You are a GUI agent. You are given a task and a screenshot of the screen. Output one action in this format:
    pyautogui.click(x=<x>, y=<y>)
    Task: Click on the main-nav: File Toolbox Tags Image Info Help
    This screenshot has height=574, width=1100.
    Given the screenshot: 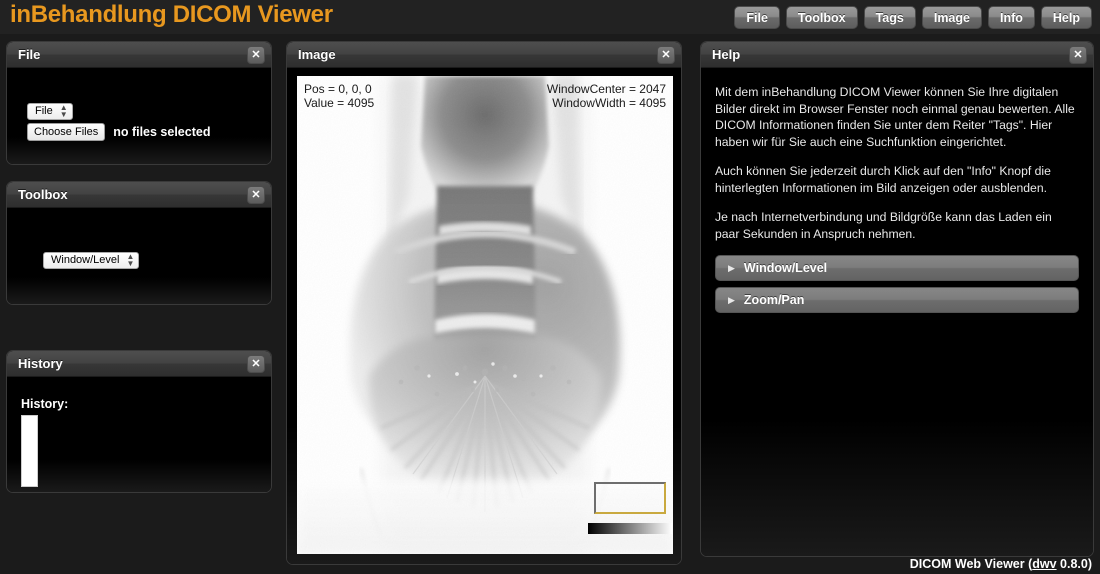 What is the action you would take?
    pyautogui.click(x=913, y=17)
    